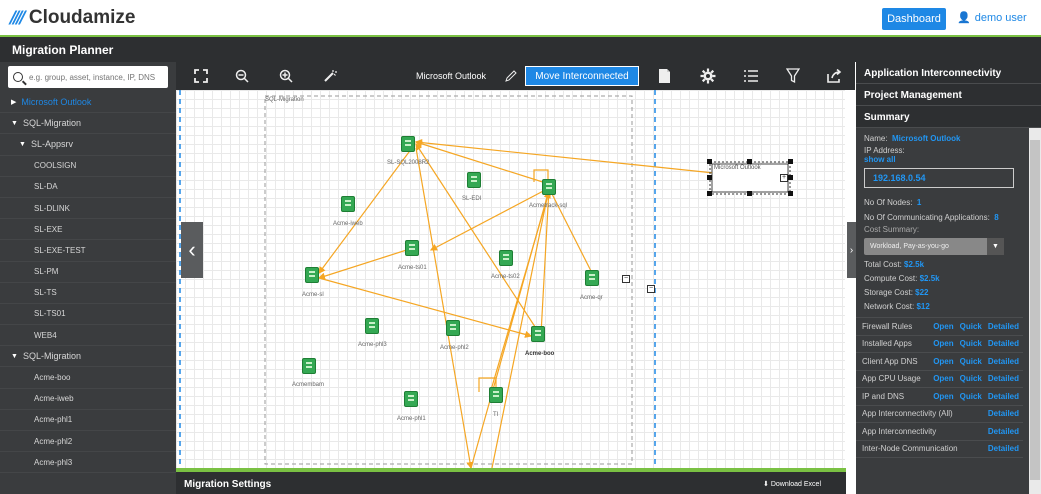  Describe the element at coordinates (88, 442) in the screenshot. I see `tree-item: Acme-phl2` at that location.